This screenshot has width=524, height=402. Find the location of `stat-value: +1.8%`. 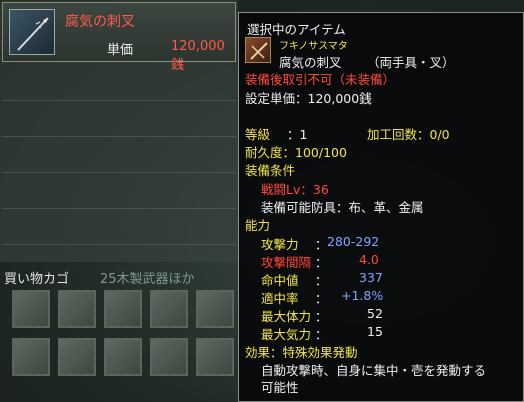

stat-value: +1.8% is located at coordinates (362, 295).